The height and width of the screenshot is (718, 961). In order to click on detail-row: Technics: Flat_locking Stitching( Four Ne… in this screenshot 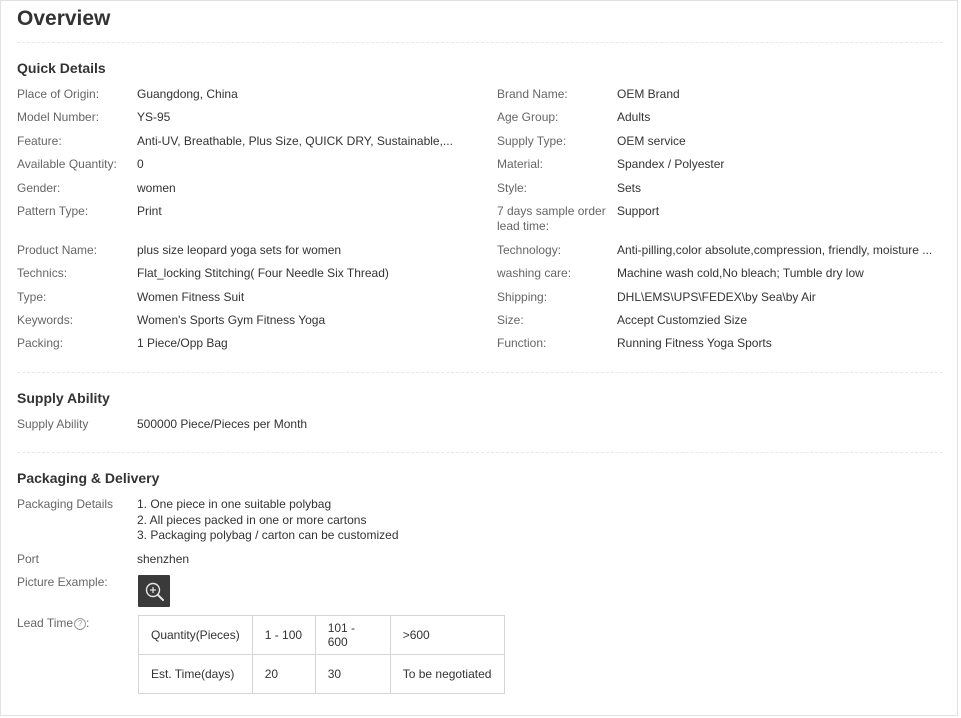, I will do `click(480, 276)`.